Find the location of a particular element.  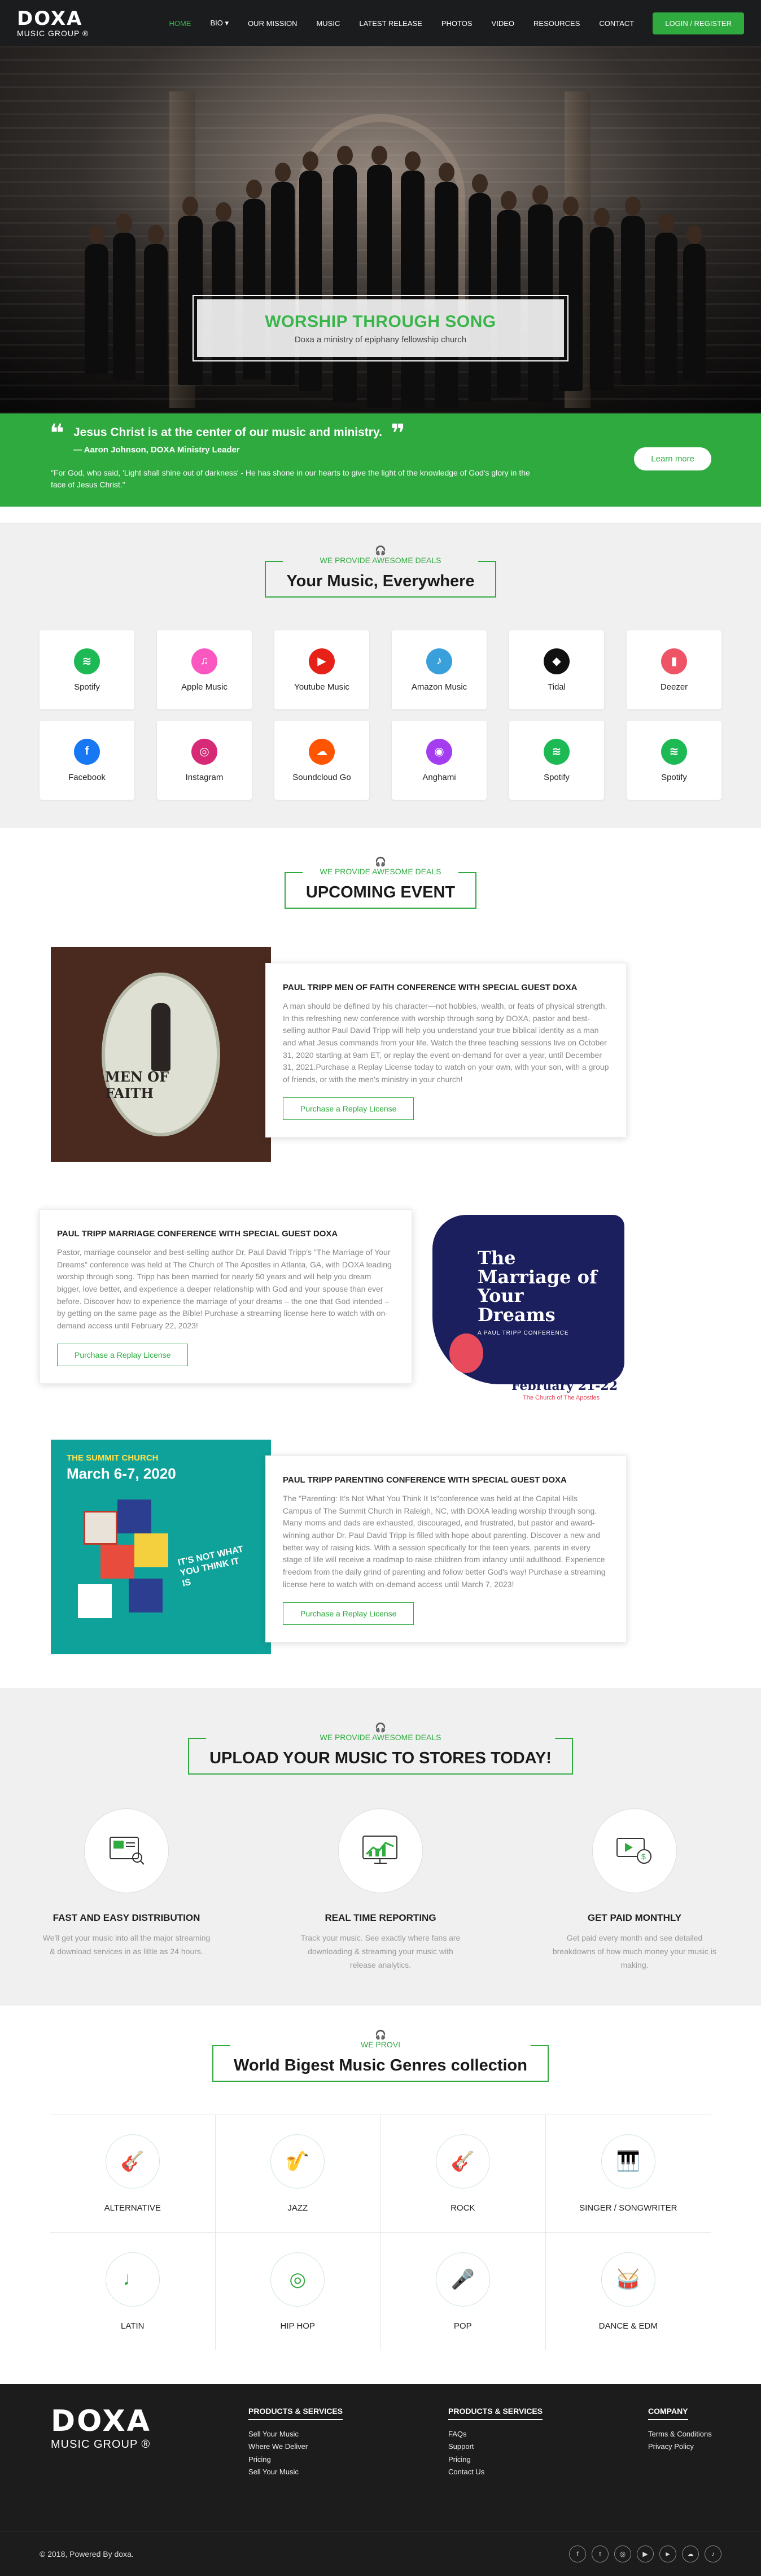

youtube-icon: ▶ is located at coordinates (645, 2553).